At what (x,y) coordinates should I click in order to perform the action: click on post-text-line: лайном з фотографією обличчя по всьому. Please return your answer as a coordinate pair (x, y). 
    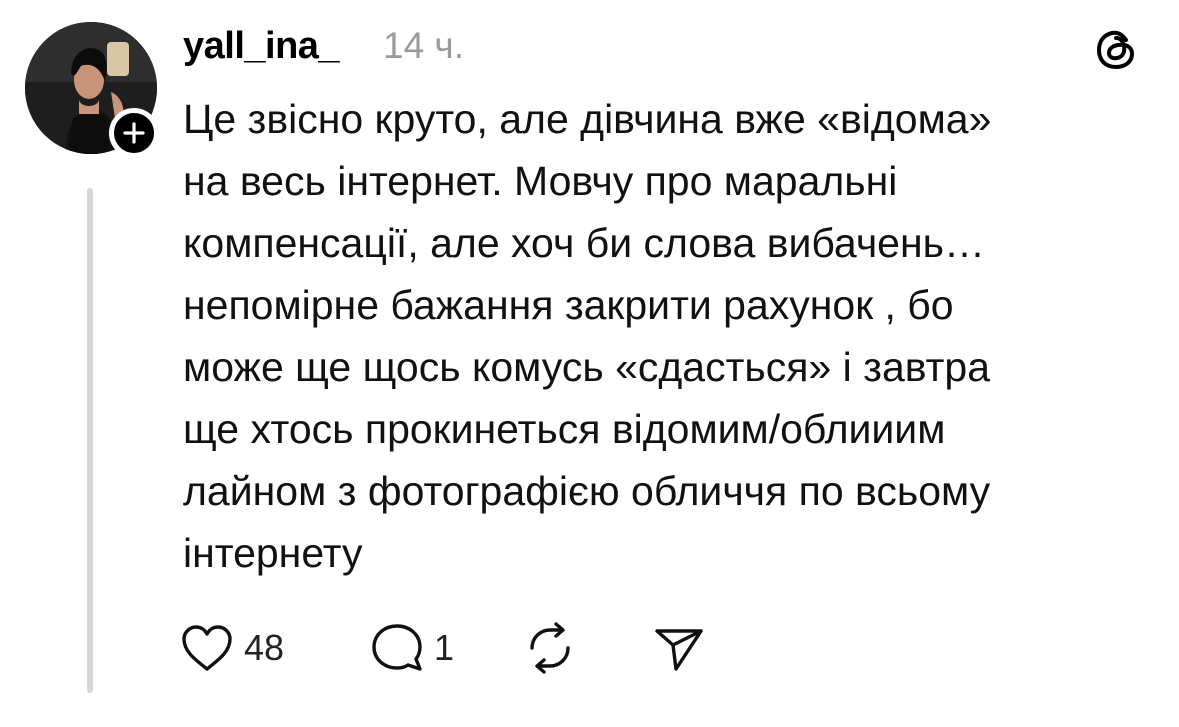
    Looking at the image, I should click on (587, 491).